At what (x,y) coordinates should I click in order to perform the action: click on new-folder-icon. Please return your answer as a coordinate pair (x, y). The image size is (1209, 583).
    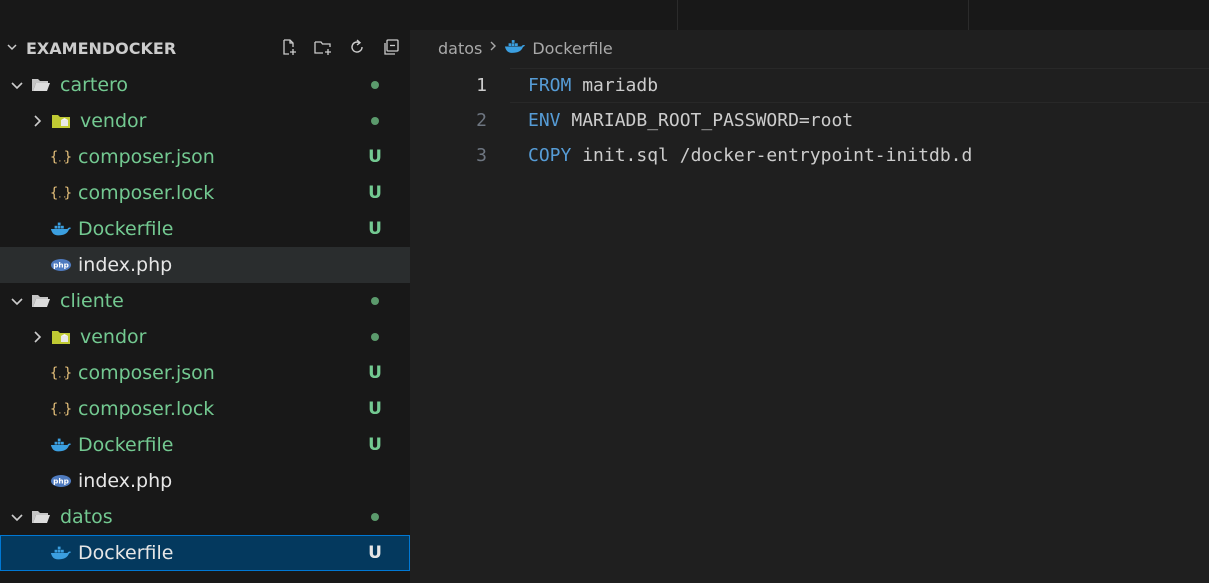
    Looking at the image, I should click on (323, 47).